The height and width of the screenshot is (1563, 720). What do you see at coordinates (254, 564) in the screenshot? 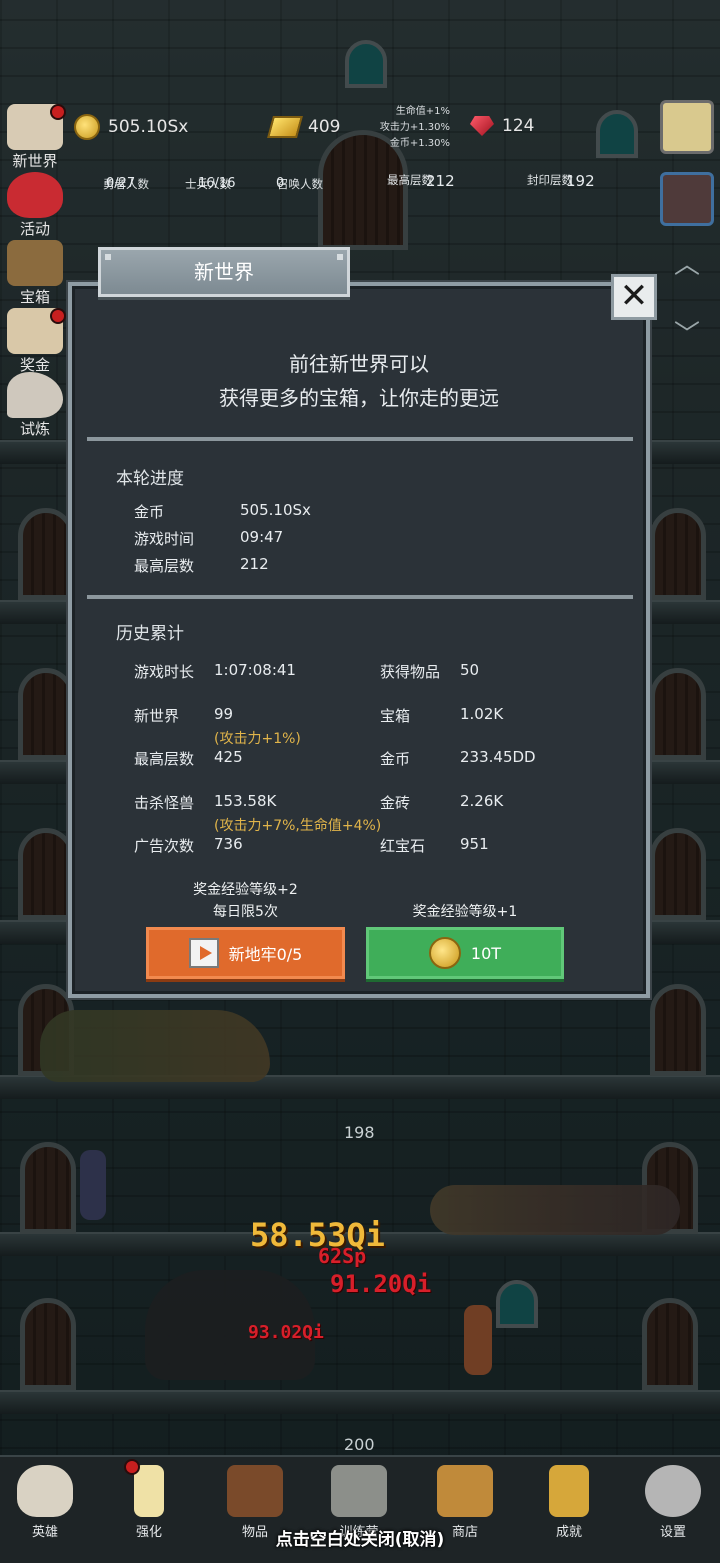
I see `stat-value: 212` at bounding box center [254, 564].